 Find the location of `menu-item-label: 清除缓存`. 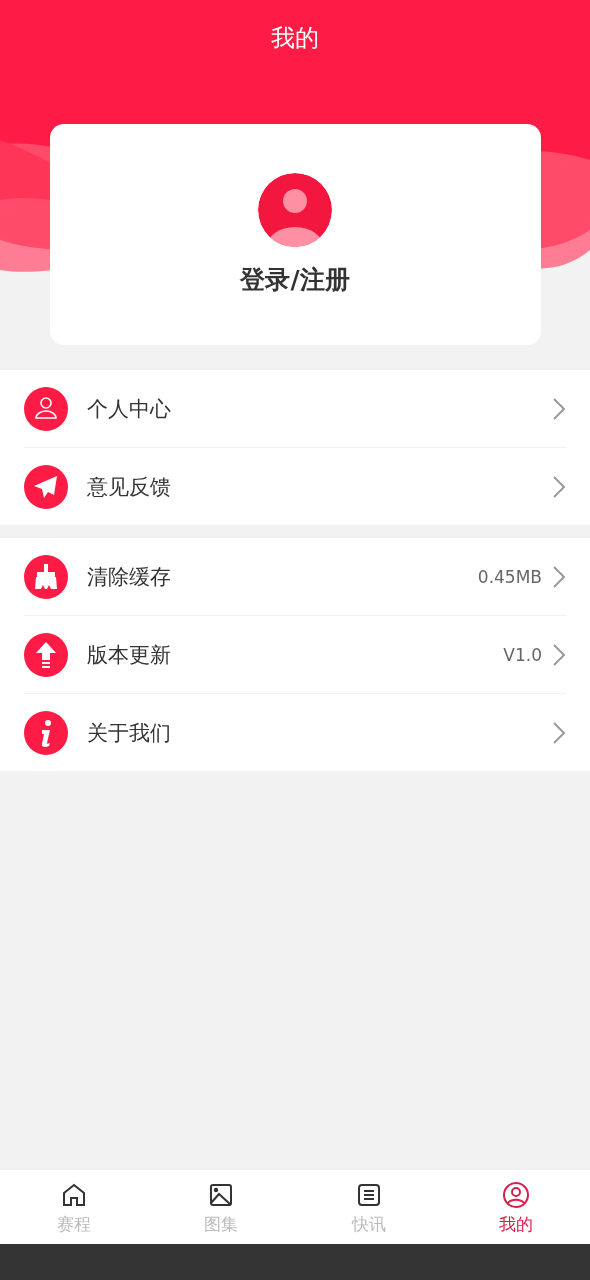

menu-item-label: 清除缓存 is located at coordinates (282, 576).